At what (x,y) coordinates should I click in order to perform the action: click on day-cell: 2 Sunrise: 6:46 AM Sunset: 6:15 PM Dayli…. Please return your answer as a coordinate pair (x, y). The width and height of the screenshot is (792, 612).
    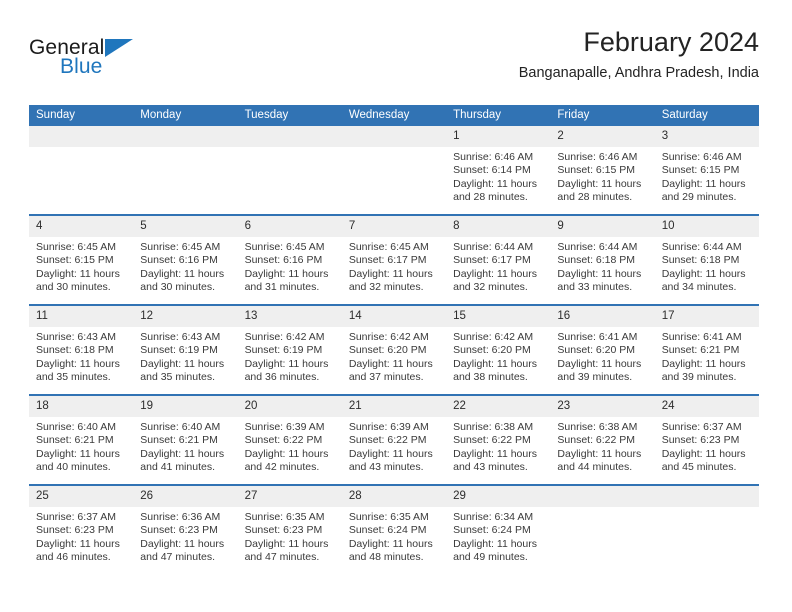
    Looking at the image, I should click on (602, 170).